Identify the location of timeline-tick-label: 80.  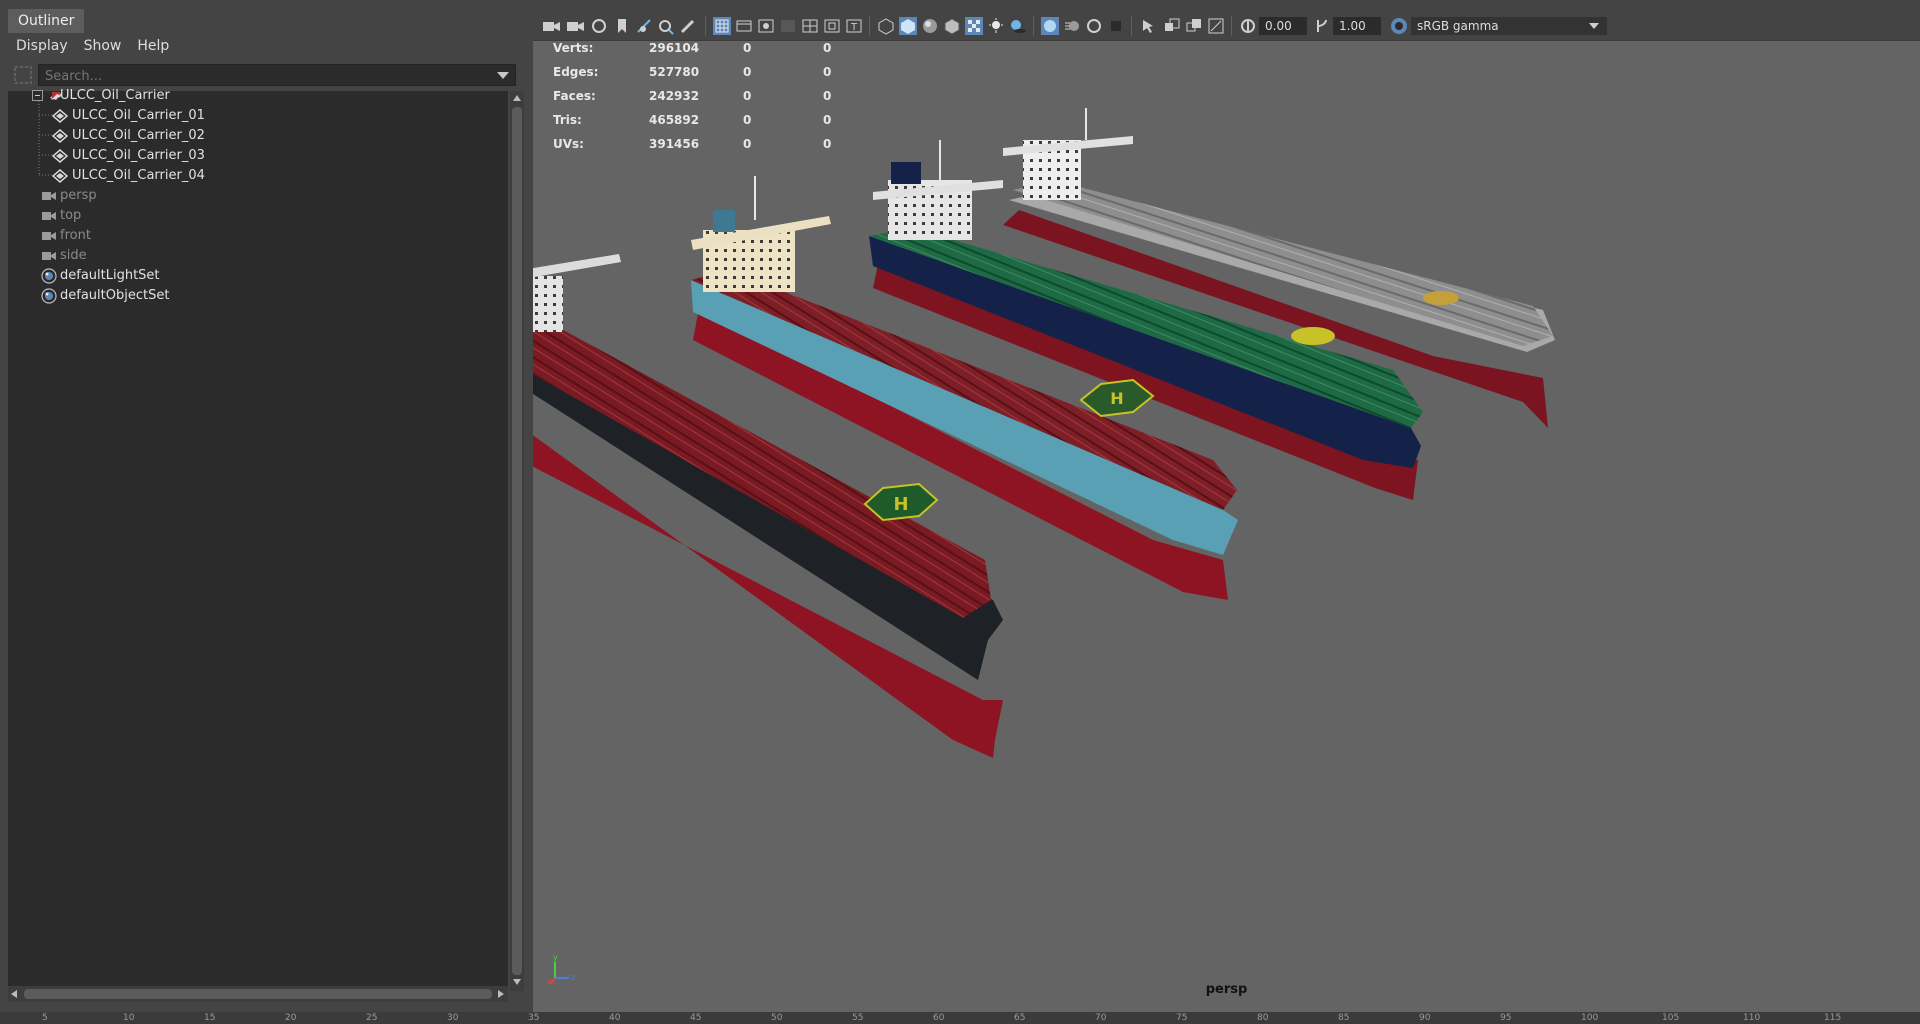
(1263, 1018).